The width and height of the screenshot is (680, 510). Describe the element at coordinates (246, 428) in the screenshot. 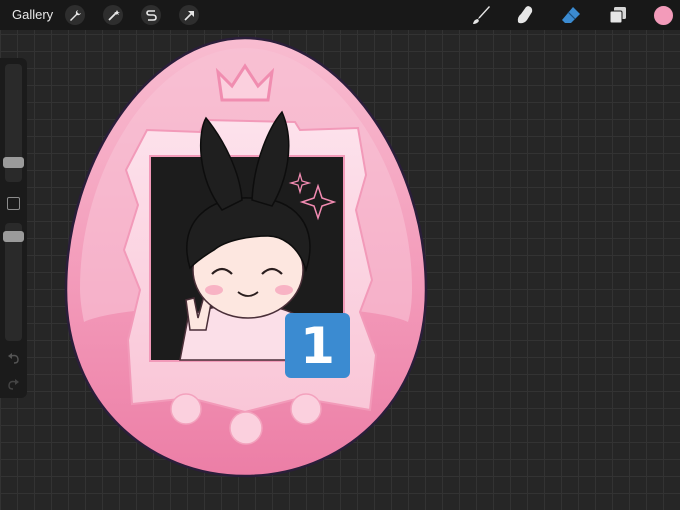

I see `device-button-middle` at that location.